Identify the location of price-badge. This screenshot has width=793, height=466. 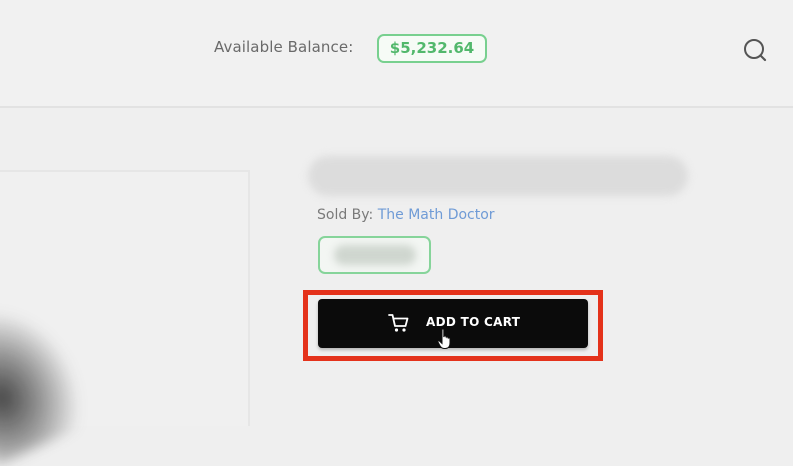
(374, 255).